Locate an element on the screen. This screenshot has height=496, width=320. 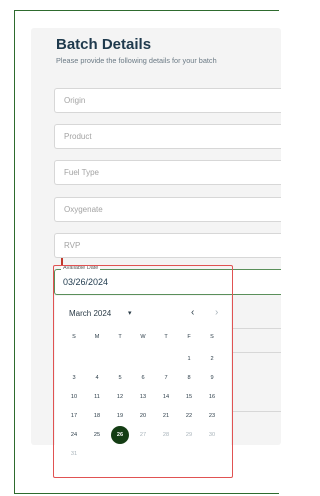
origin-placeholder: Origin is located at coordinates (75, 100).